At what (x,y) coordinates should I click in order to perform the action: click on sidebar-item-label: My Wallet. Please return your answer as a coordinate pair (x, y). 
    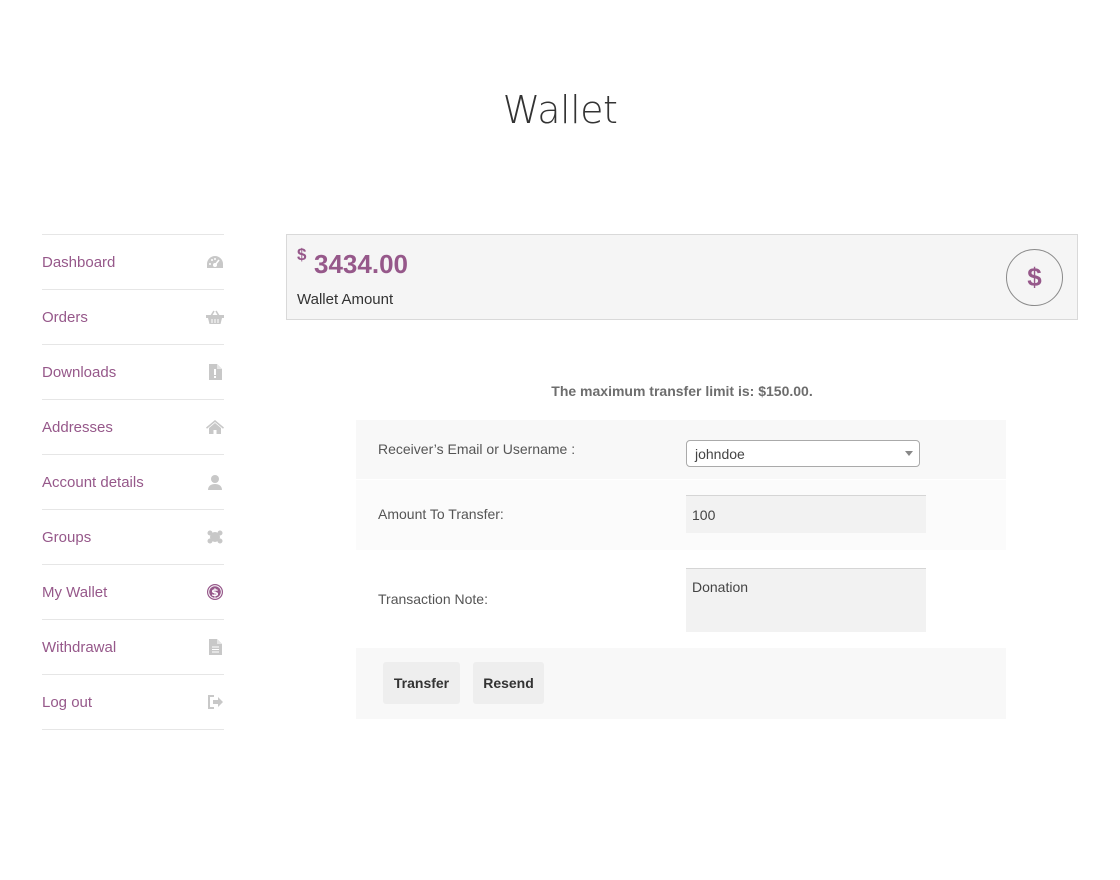
    Looking at the image, I should click on (75, 592).